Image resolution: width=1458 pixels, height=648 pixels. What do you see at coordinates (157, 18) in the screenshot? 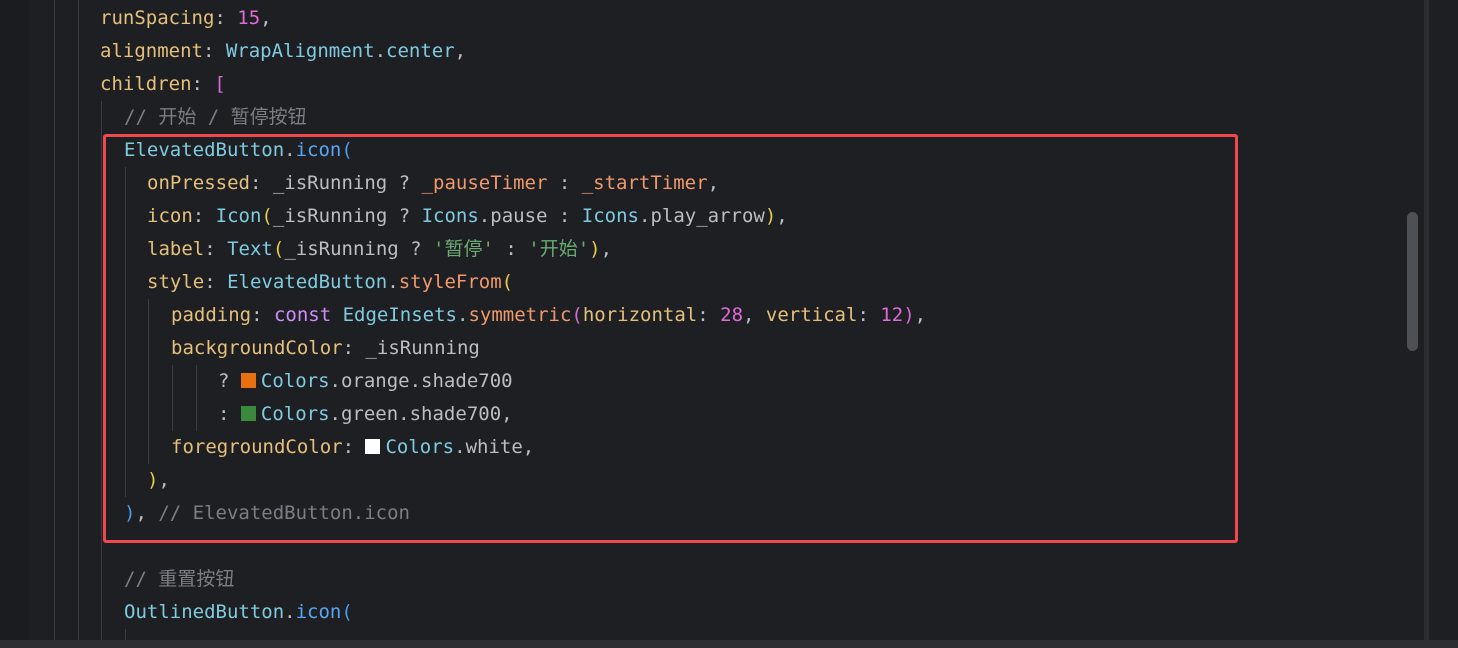
I see `token-property: runSpacing` at bounding box center [157, 18].